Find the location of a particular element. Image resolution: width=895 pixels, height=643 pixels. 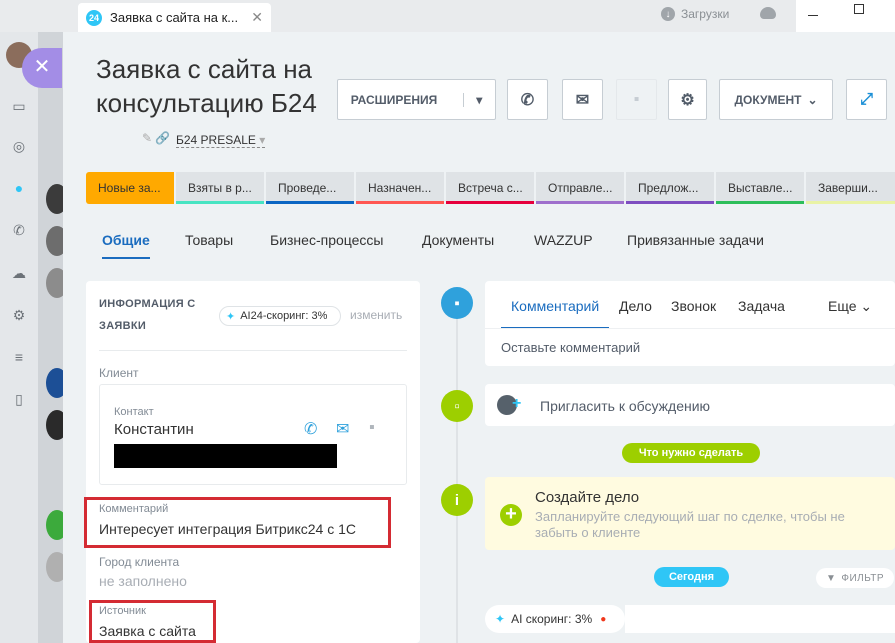

add-icon: + is located at coordinates (511, 515).